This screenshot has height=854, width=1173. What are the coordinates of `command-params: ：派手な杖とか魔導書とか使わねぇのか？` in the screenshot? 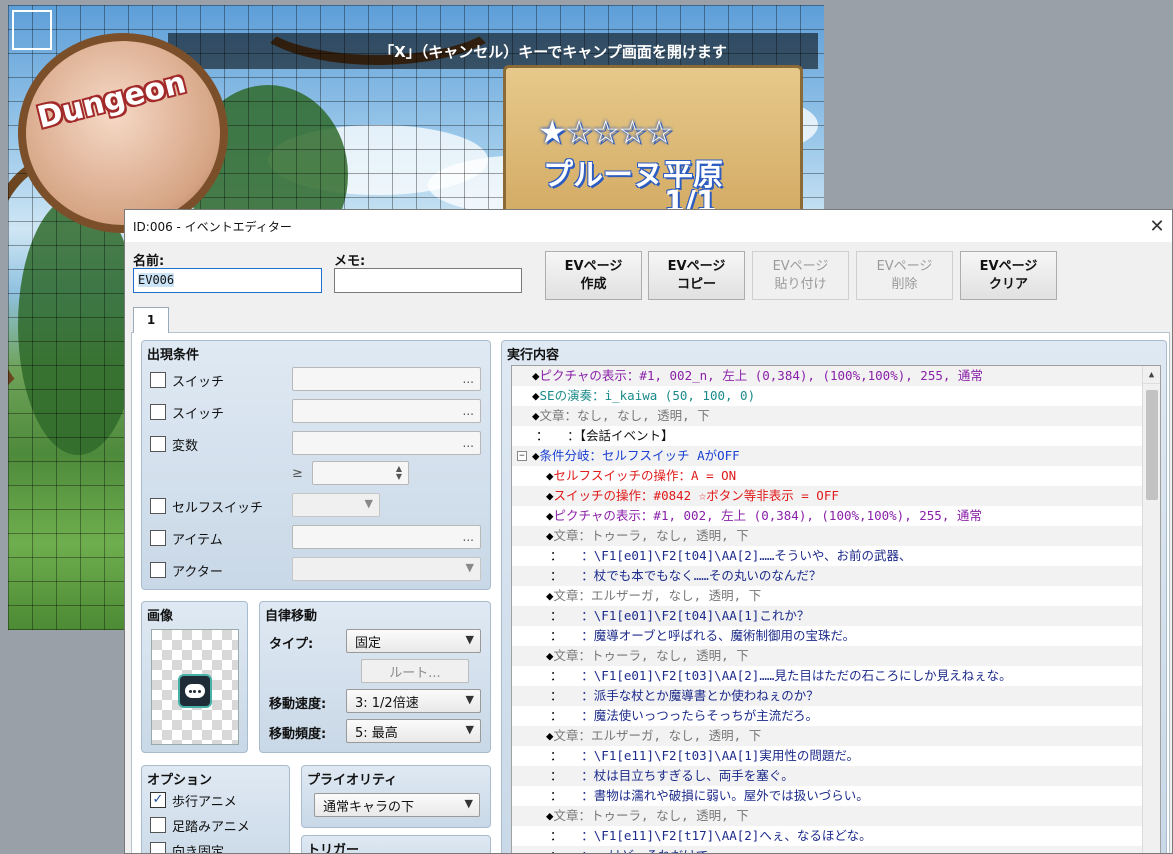 It's located at (687, 695).